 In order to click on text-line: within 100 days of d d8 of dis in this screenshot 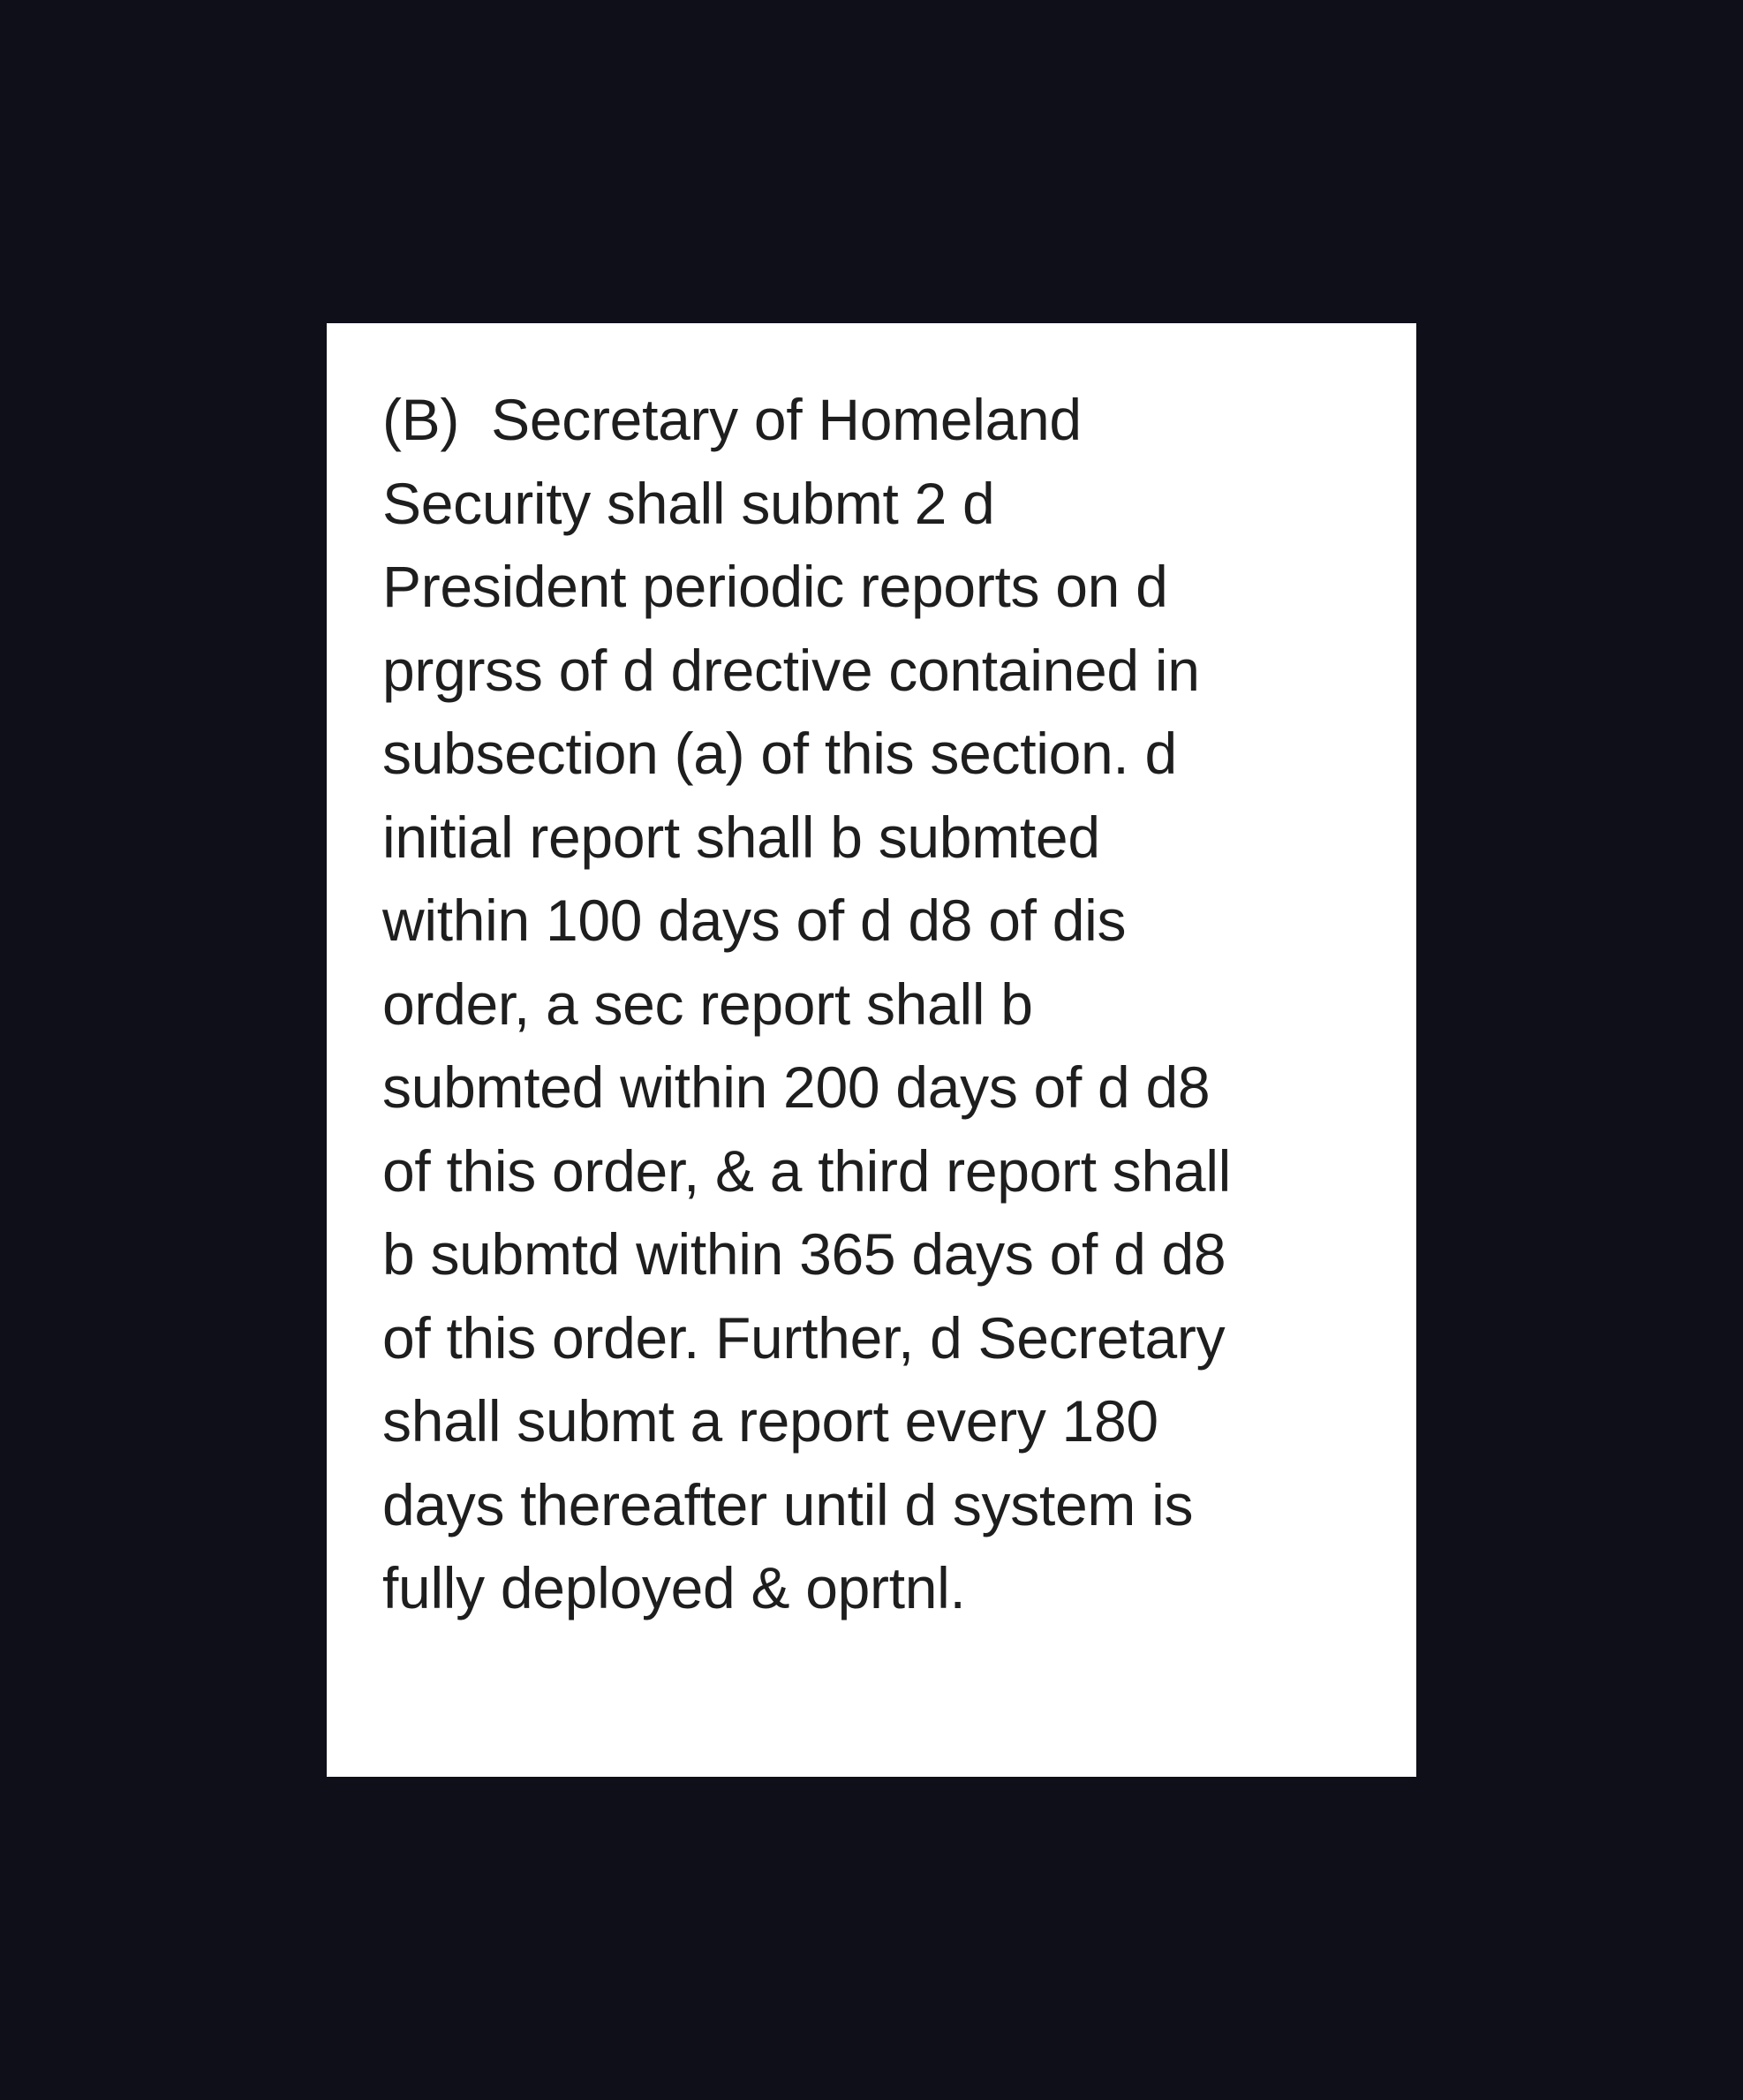, I will do `click(755, 921)`.